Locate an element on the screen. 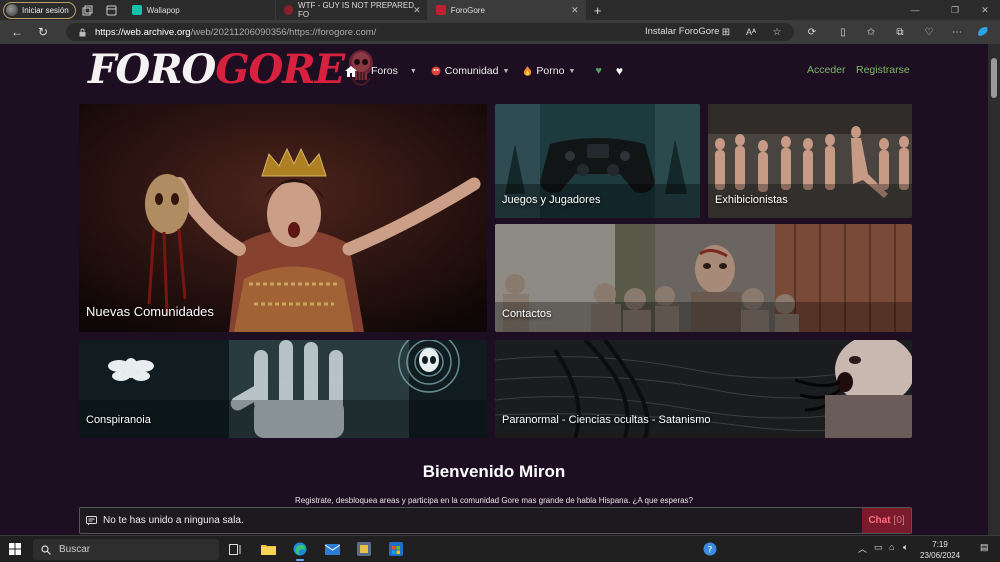 This screenshot has height=562, width=1000. menu-comunidad-label: Comunidad is located at coordinates (471, 71).